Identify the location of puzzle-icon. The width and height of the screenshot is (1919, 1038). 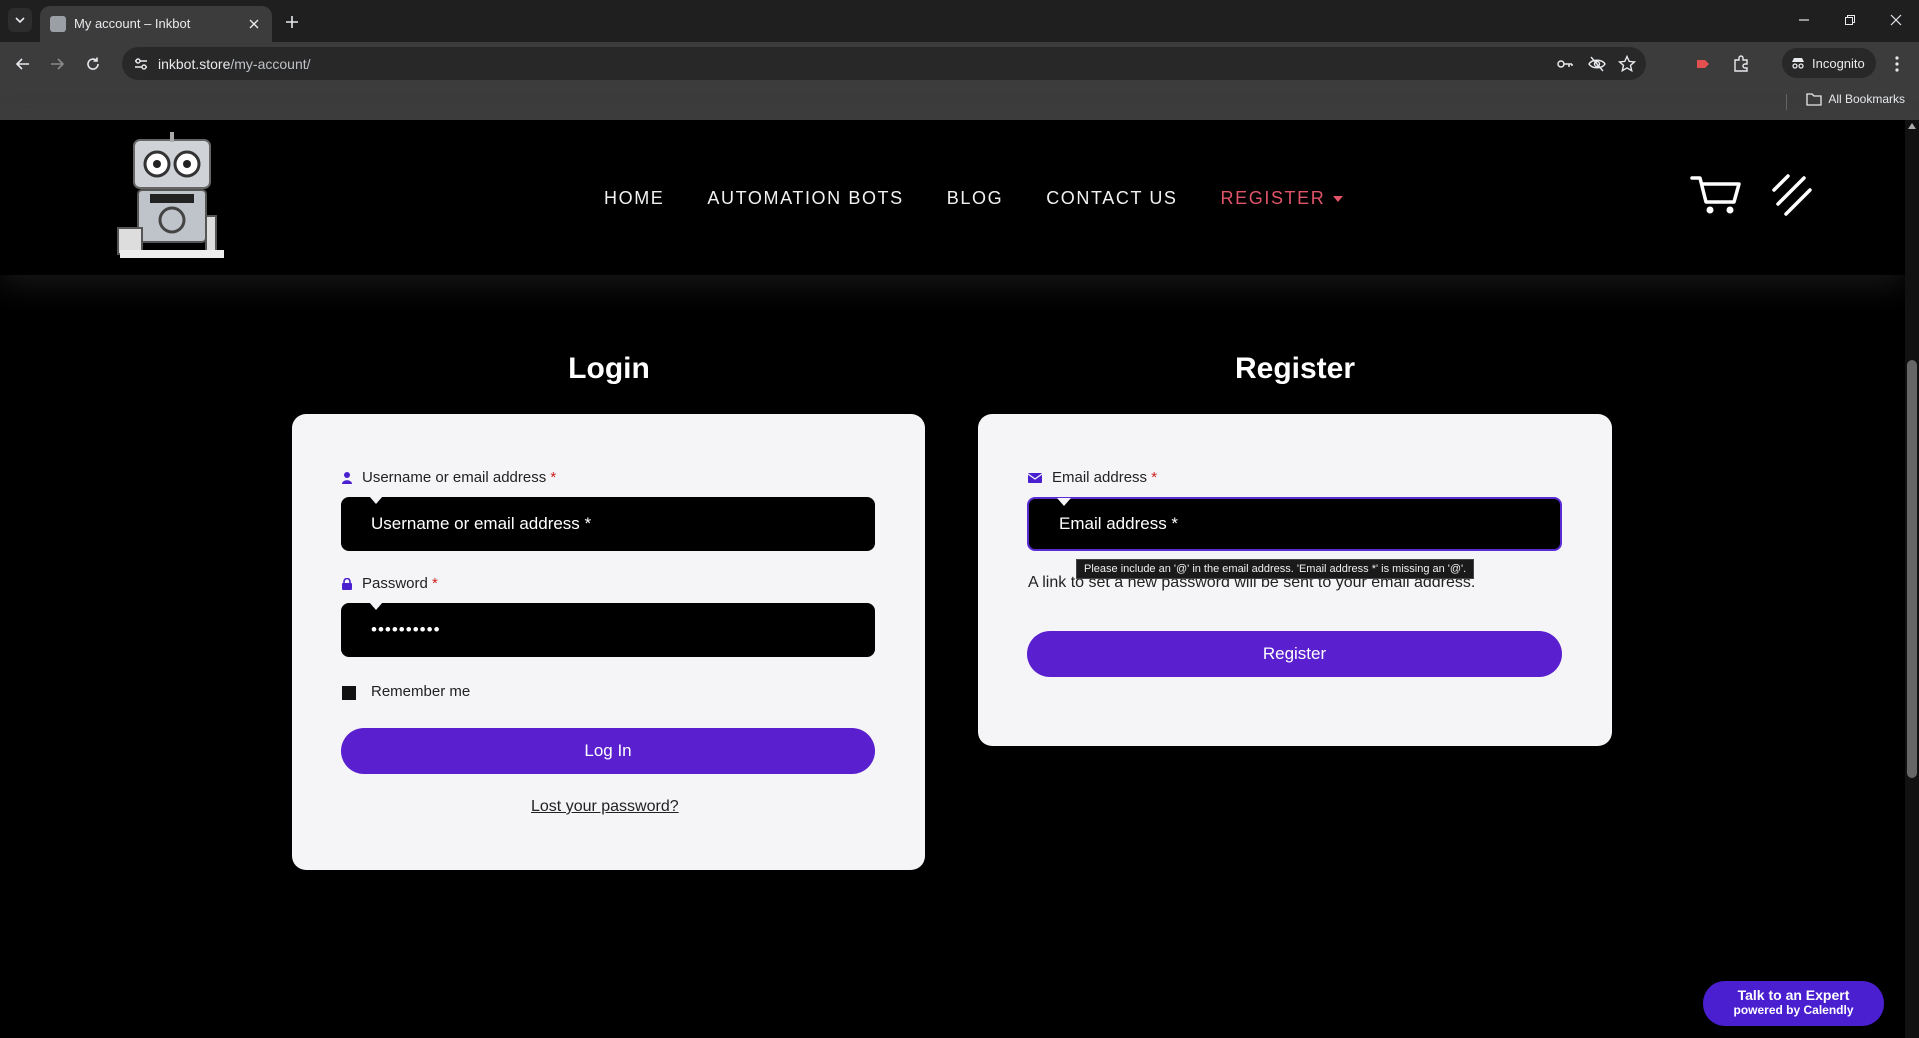
(1741, 63).